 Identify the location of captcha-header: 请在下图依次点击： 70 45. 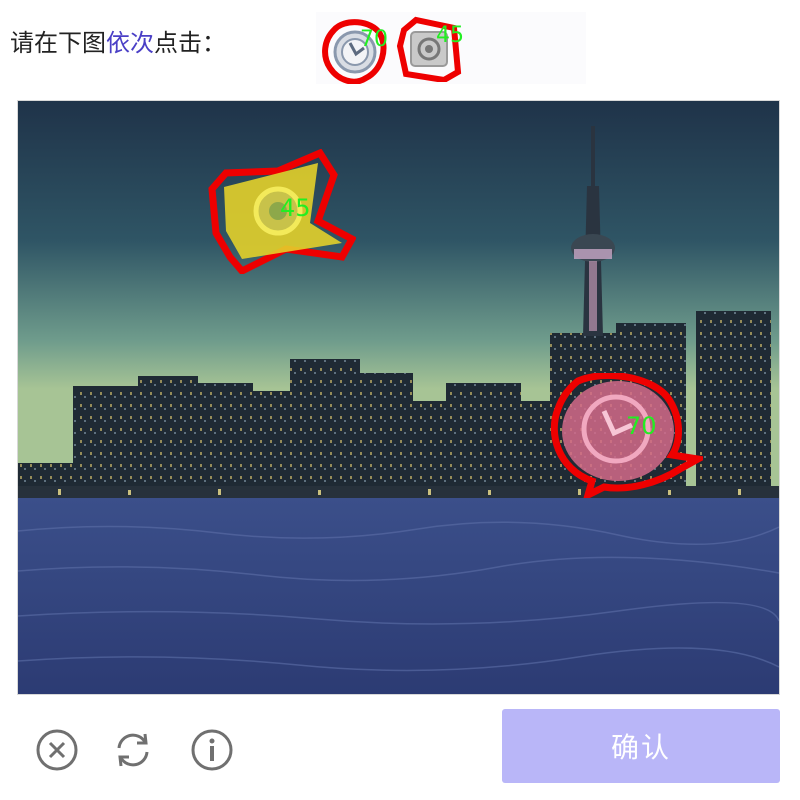
(400, 45).